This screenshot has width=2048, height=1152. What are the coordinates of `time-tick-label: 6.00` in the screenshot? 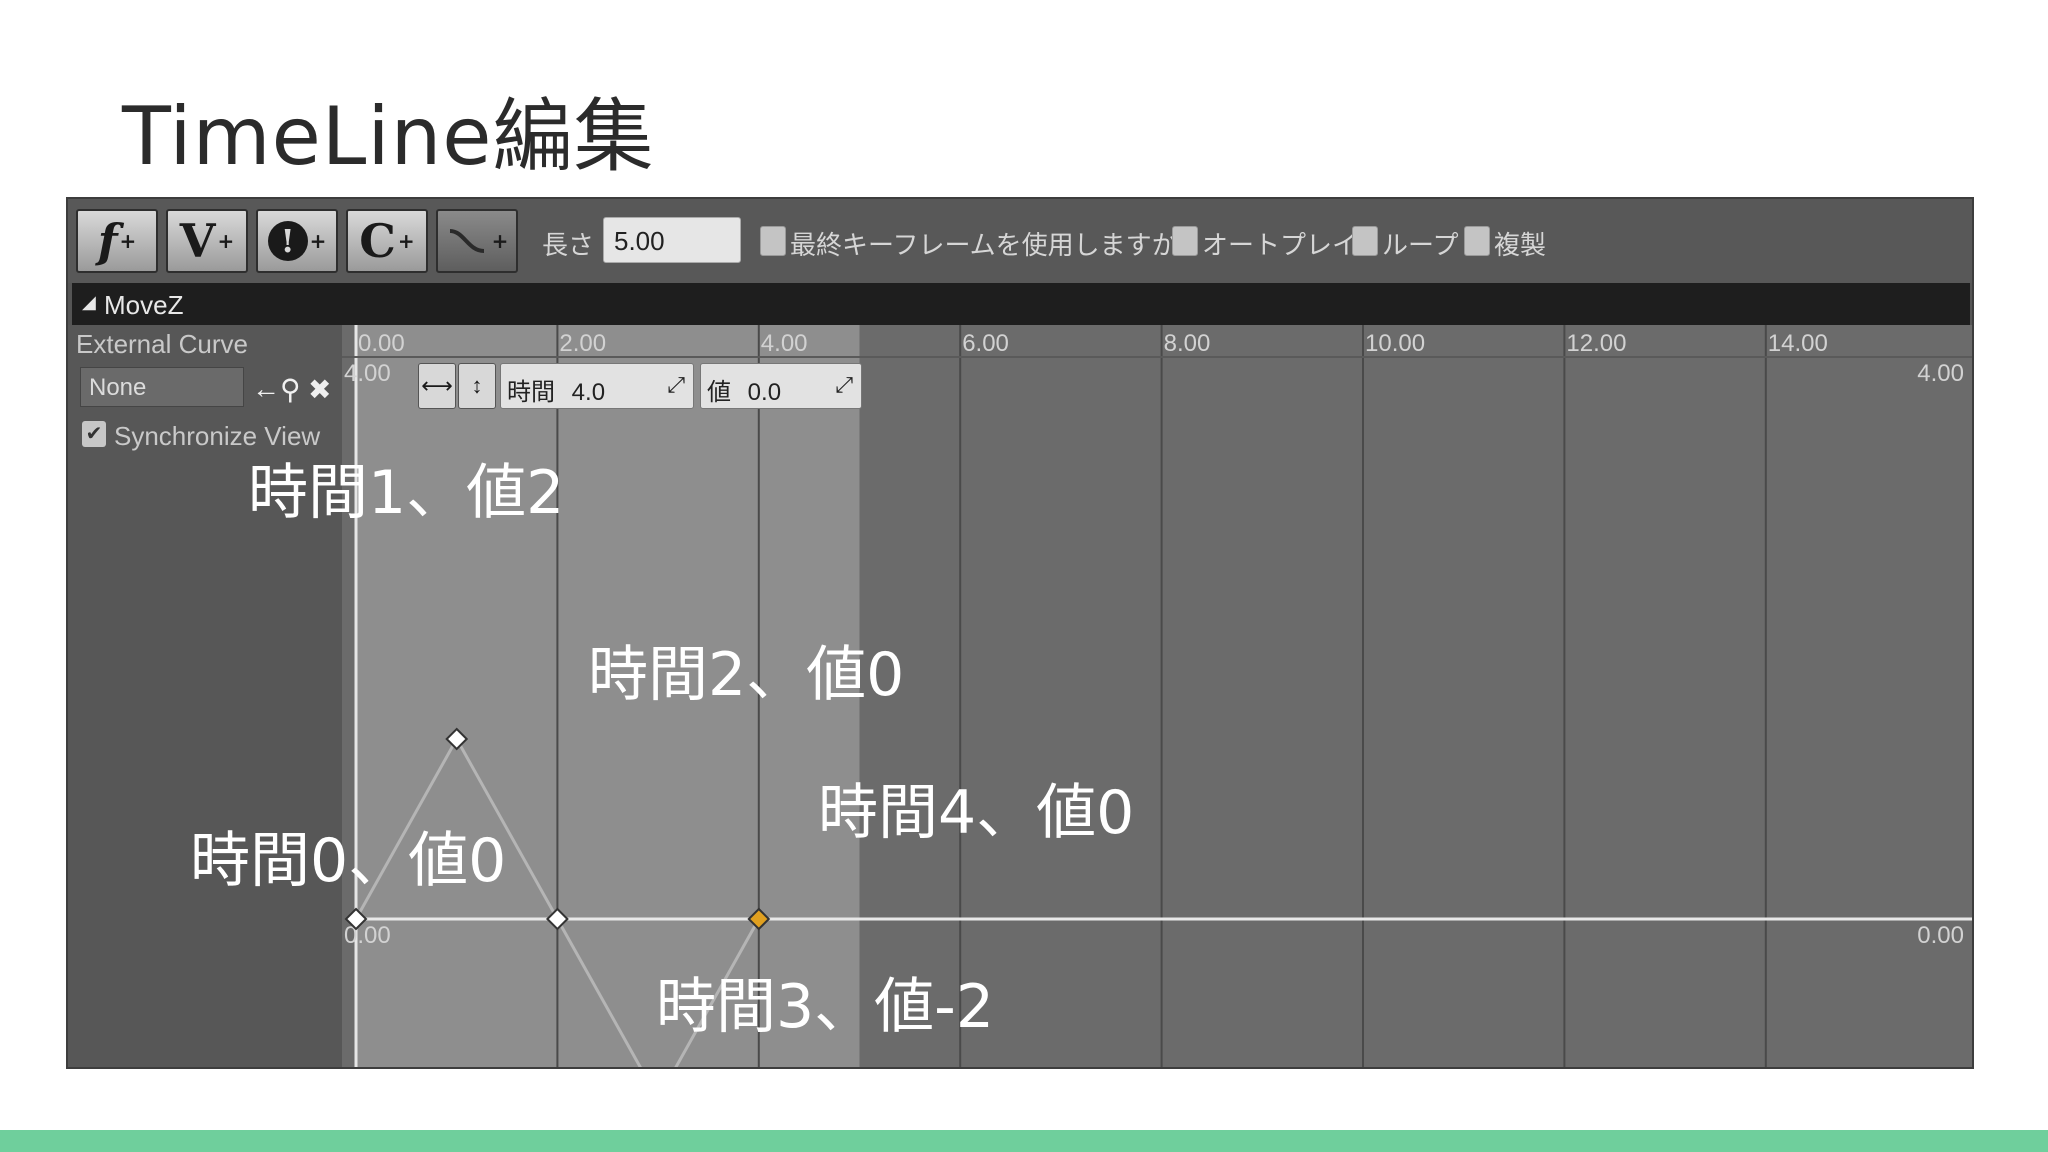 It's located at (985, 343).